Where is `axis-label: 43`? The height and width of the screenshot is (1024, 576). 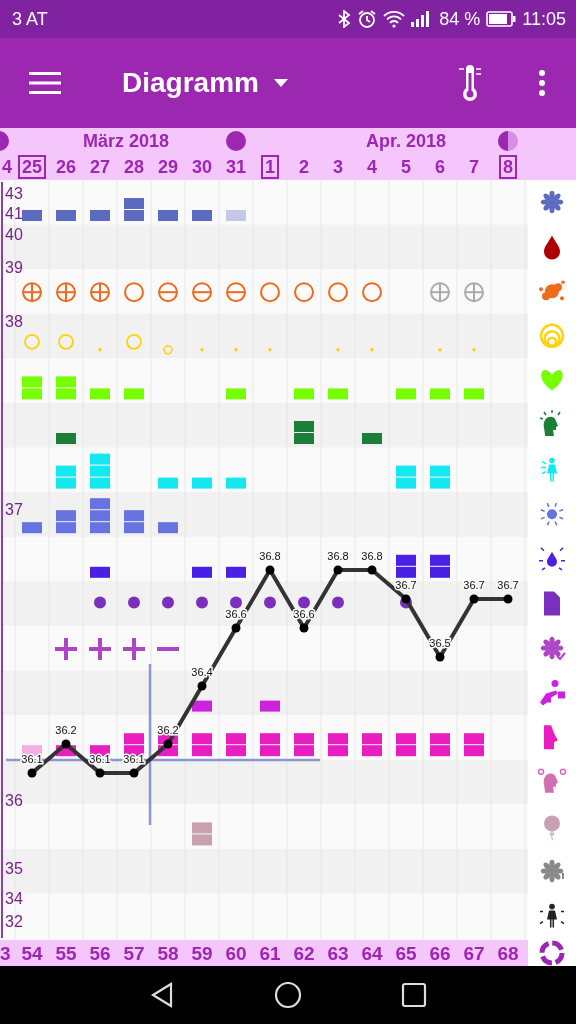
axis-label: 43 is located at coordinates (14, 193).